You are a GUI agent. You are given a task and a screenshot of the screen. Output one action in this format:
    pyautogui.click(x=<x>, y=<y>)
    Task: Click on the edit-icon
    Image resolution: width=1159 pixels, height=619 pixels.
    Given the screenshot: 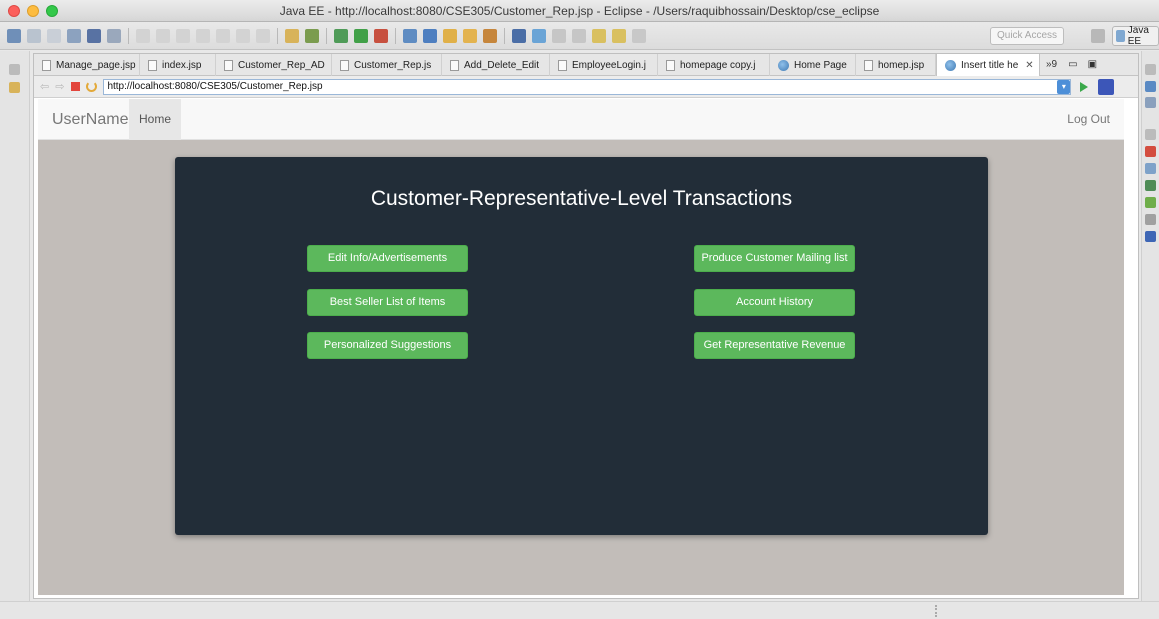 What is the action you would take?
    pyautogui.click(x=490, y=35)
    